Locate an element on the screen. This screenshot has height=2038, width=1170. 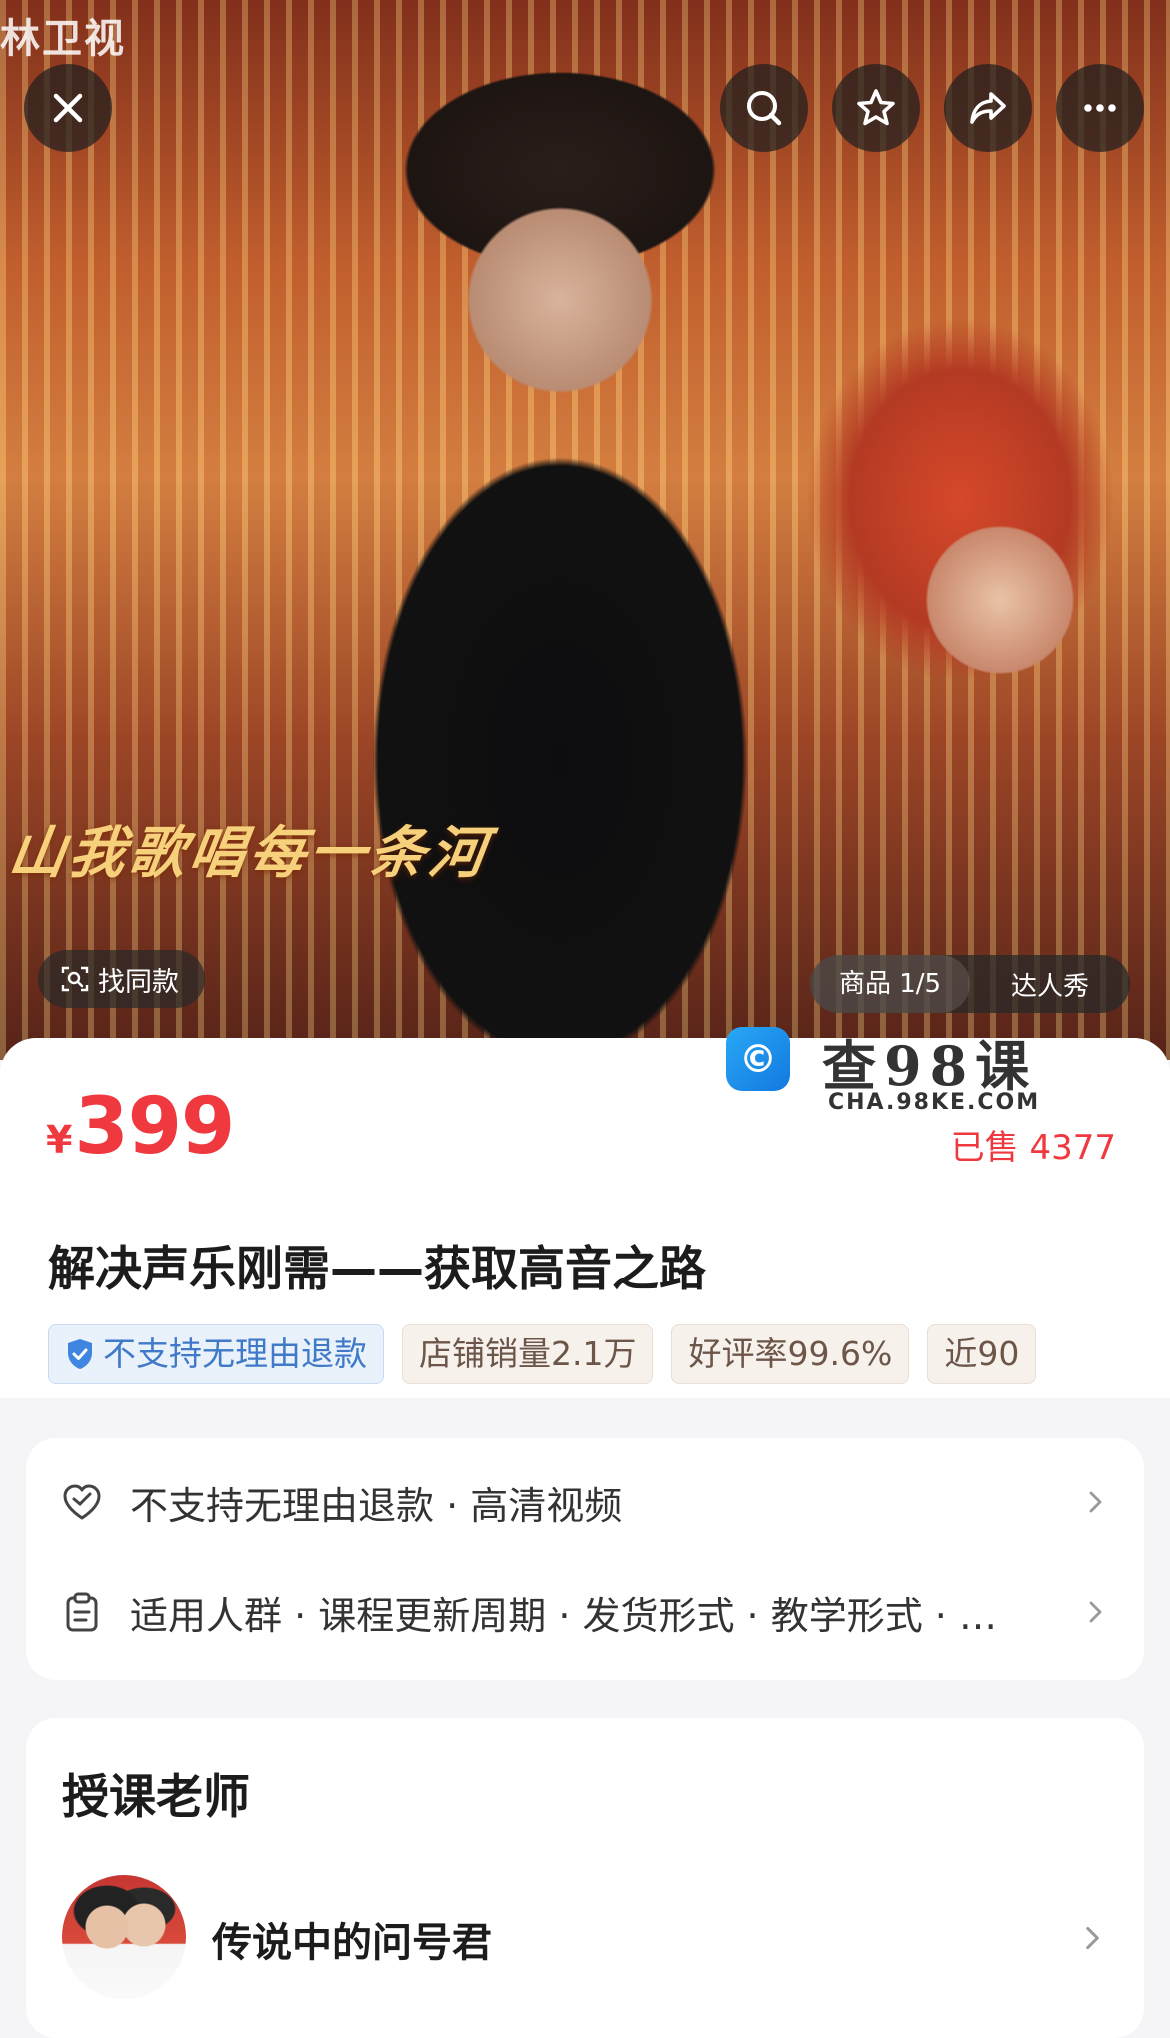
tag-store-sales: 店铺销量2.1万 is located at coordinates (528, 1354).